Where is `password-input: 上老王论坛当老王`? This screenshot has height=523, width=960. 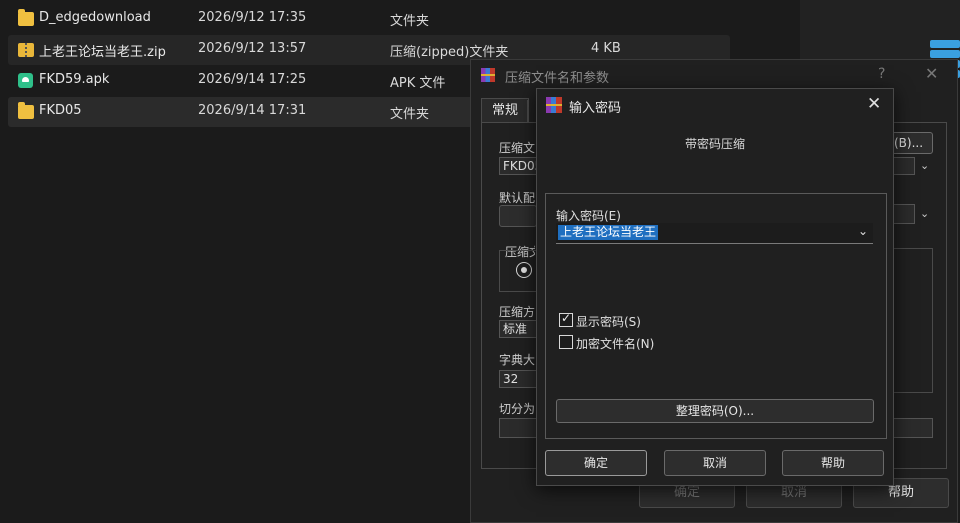
password-input: 上老王论坛当老王 is located at coordinates (714, 233).